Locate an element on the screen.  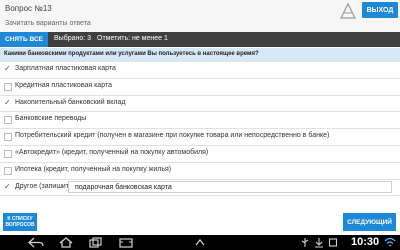
wifi-icon is located at coordinates (390, 242).